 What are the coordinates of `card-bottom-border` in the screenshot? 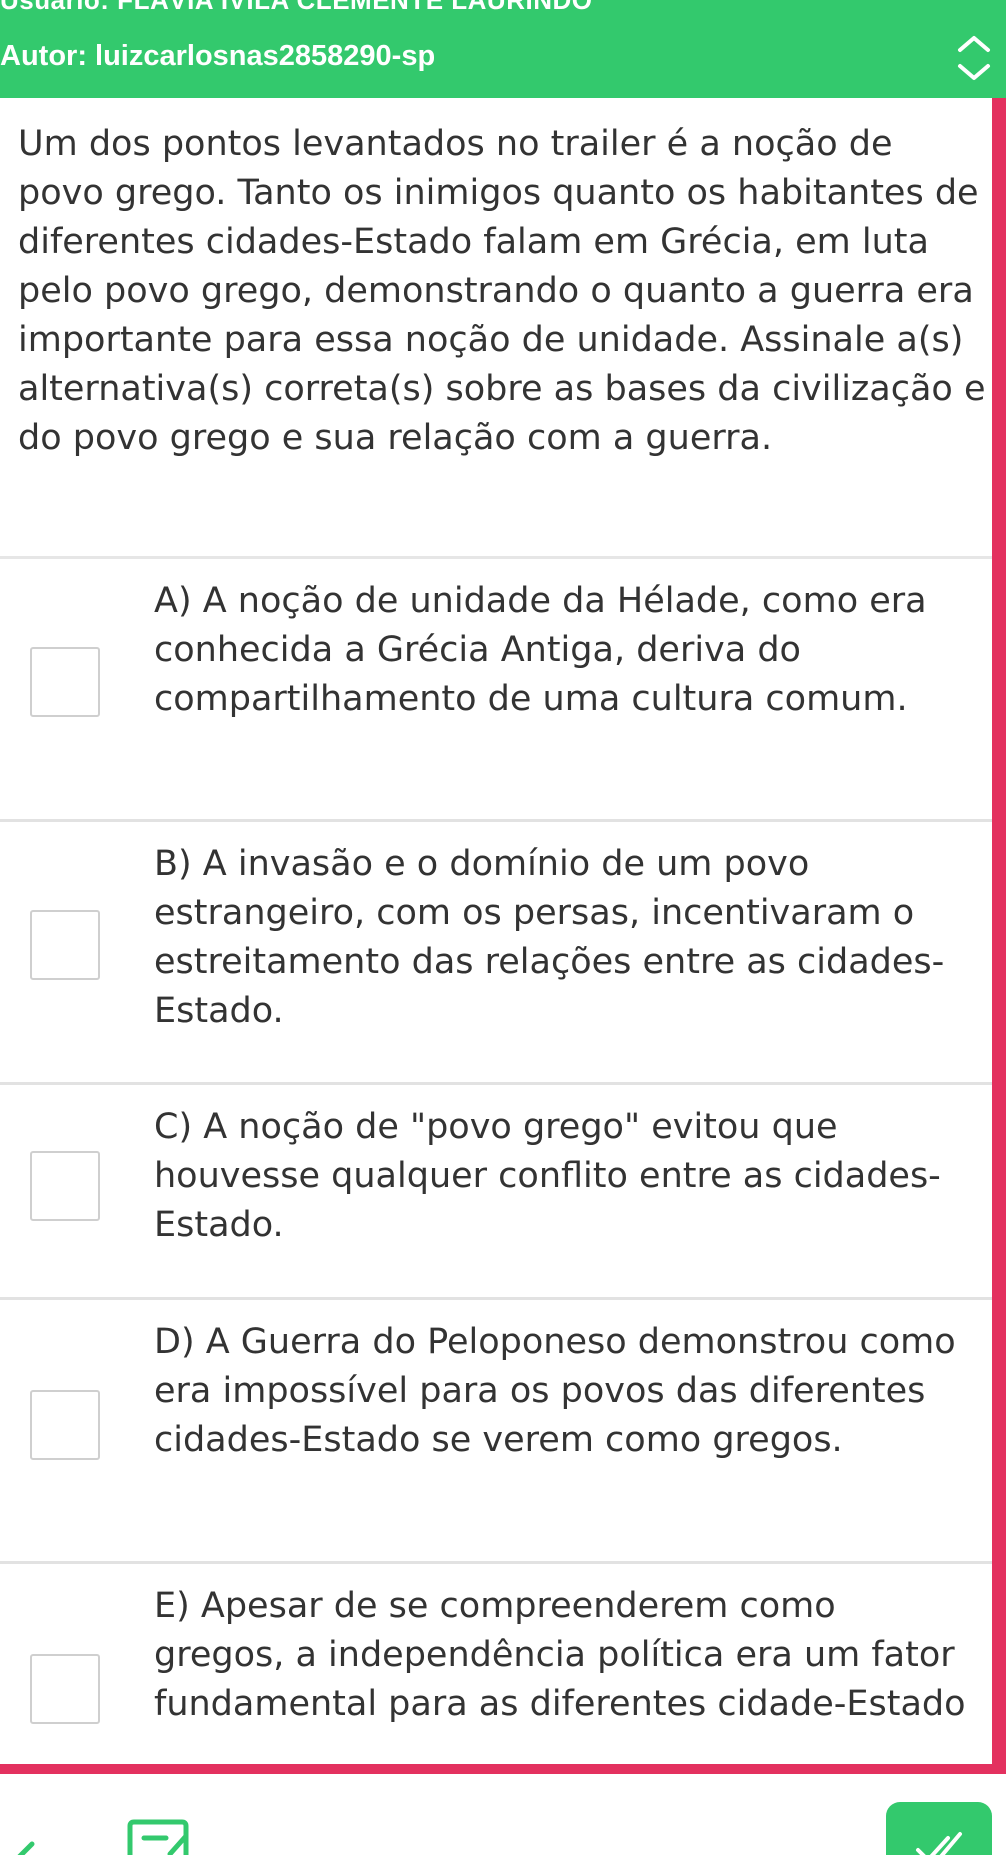 It's located at (503, 1769).